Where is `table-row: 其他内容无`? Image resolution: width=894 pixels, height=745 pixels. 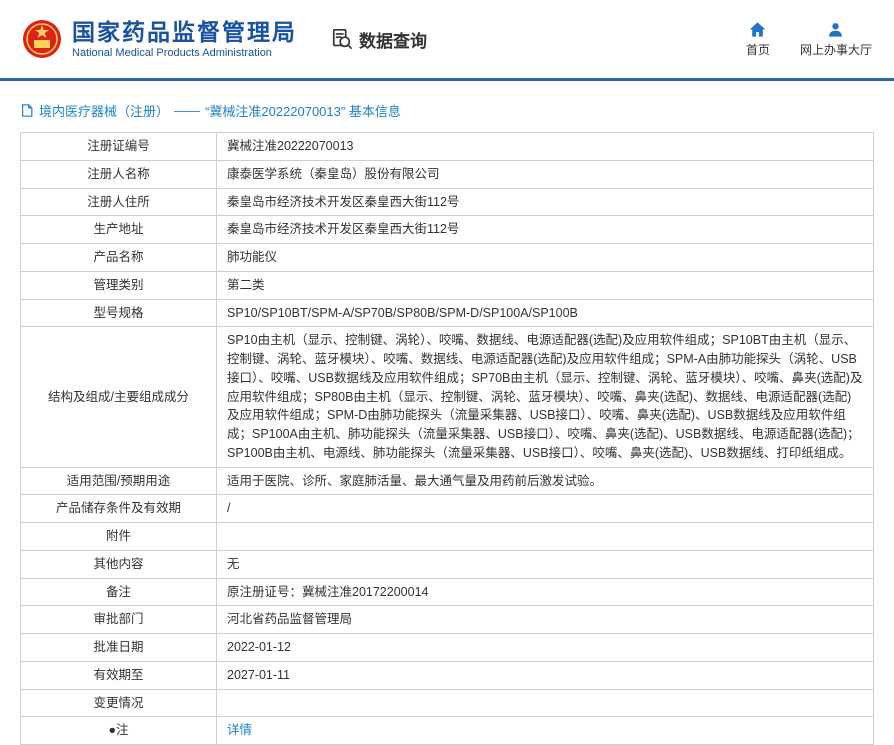
table-row: 其他内容无 is located at coordinates (447, 564).